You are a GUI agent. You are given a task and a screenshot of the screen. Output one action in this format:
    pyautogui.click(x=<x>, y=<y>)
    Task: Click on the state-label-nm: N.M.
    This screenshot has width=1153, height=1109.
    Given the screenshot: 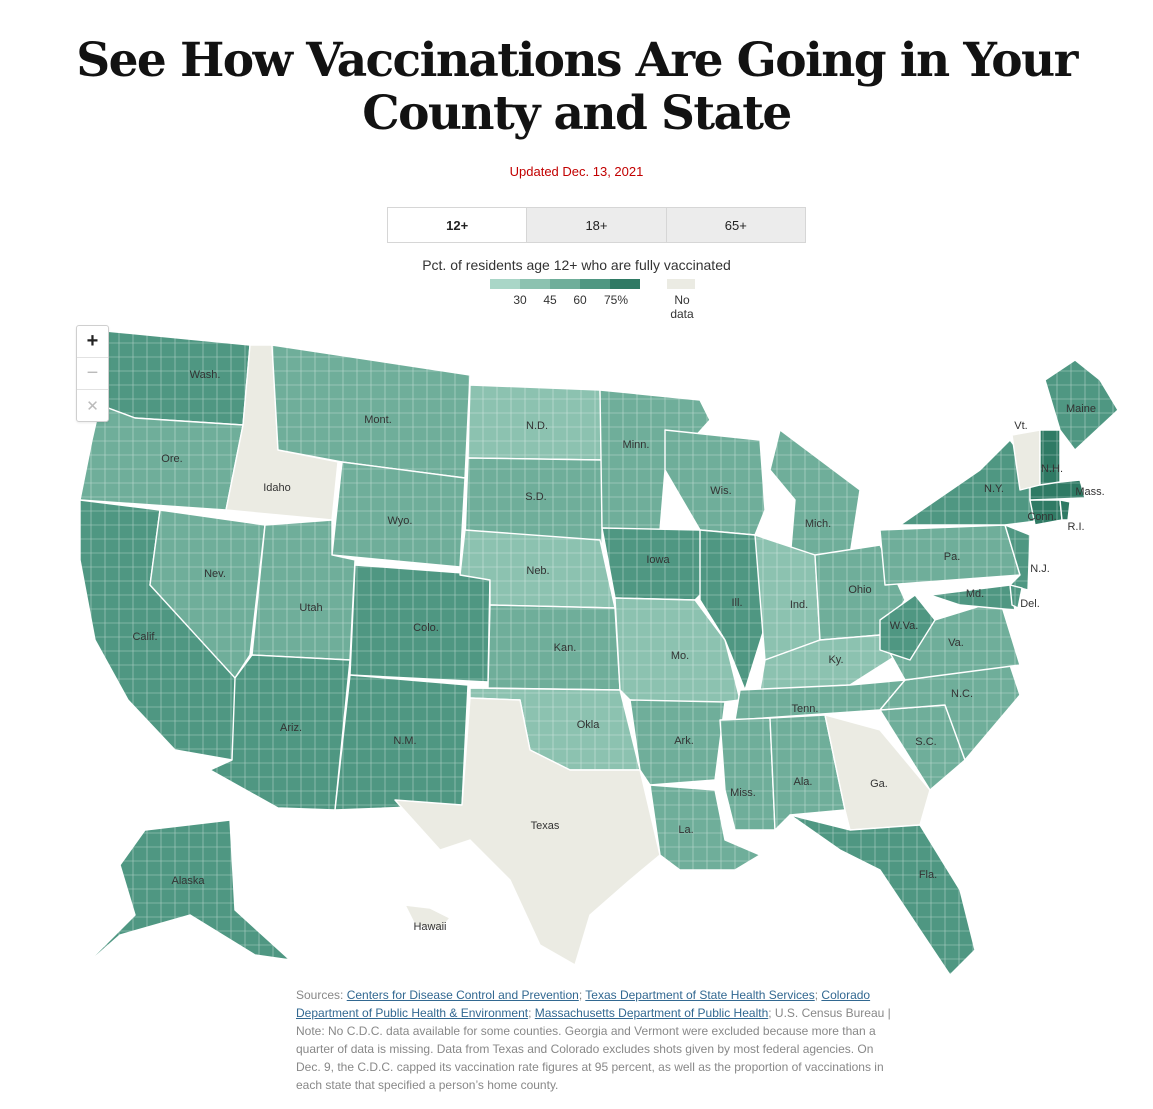 What is the action you would take?
    pyautogui.click(x=404, y=741)
    